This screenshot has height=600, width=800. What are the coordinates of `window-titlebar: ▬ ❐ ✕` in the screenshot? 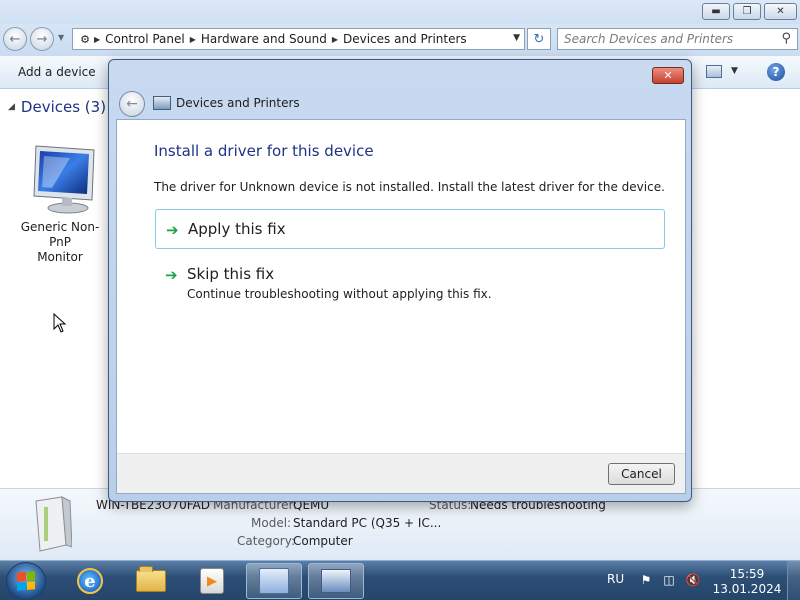 It's located at (400, 12).